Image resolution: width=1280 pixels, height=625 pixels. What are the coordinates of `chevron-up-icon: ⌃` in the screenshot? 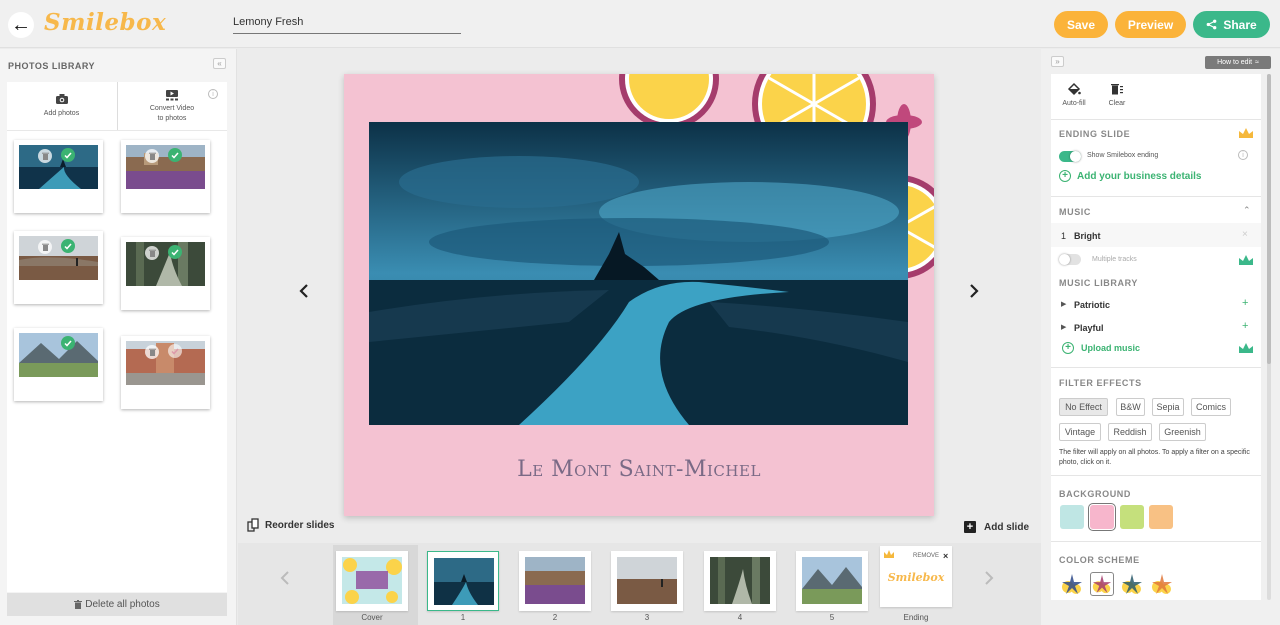 It's located at (1247, 210).